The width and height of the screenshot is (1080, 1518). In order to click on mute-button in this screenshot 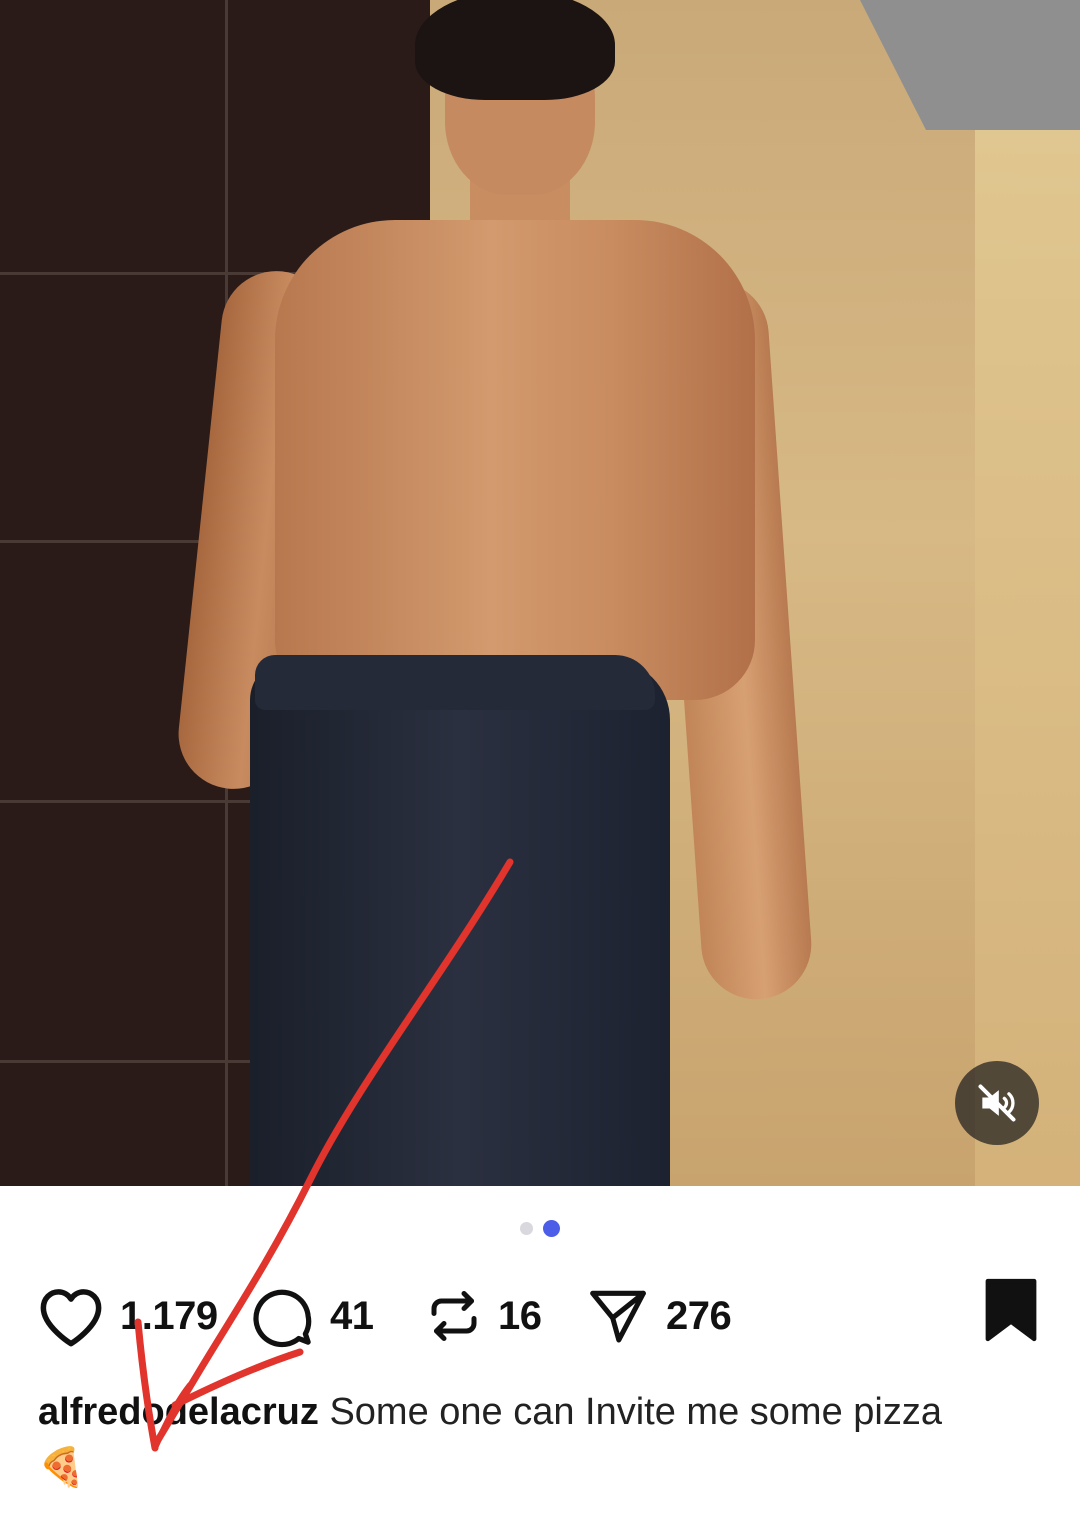, I will do `click(997, 1103)`.